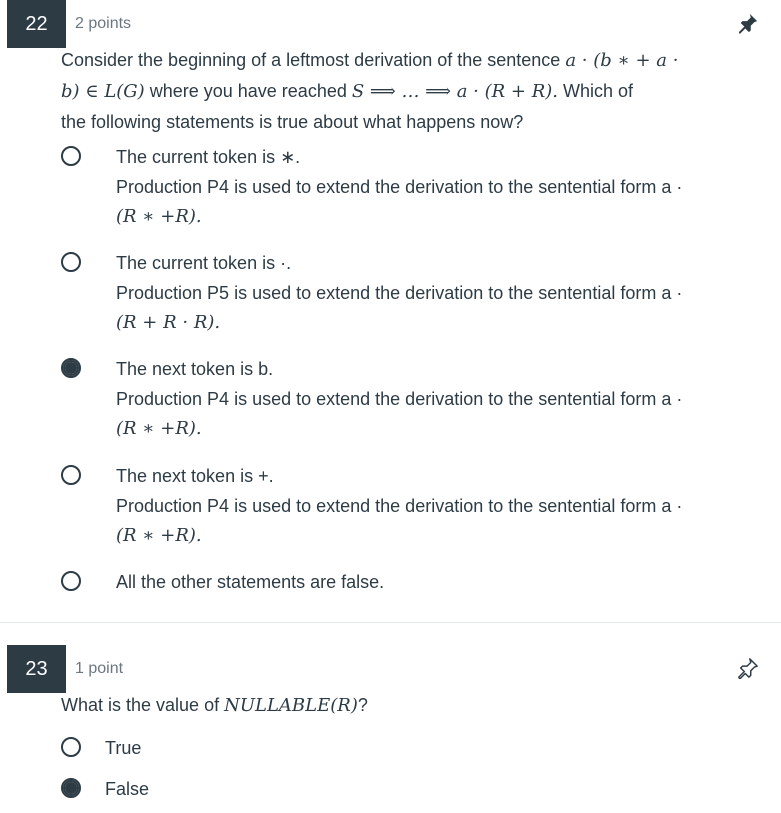 The width and height of the screenshot is (781, 813). Describe the element at coordinates (441, 582) in the screenshot. I see `option-text: All the other statements are false.` at that location.